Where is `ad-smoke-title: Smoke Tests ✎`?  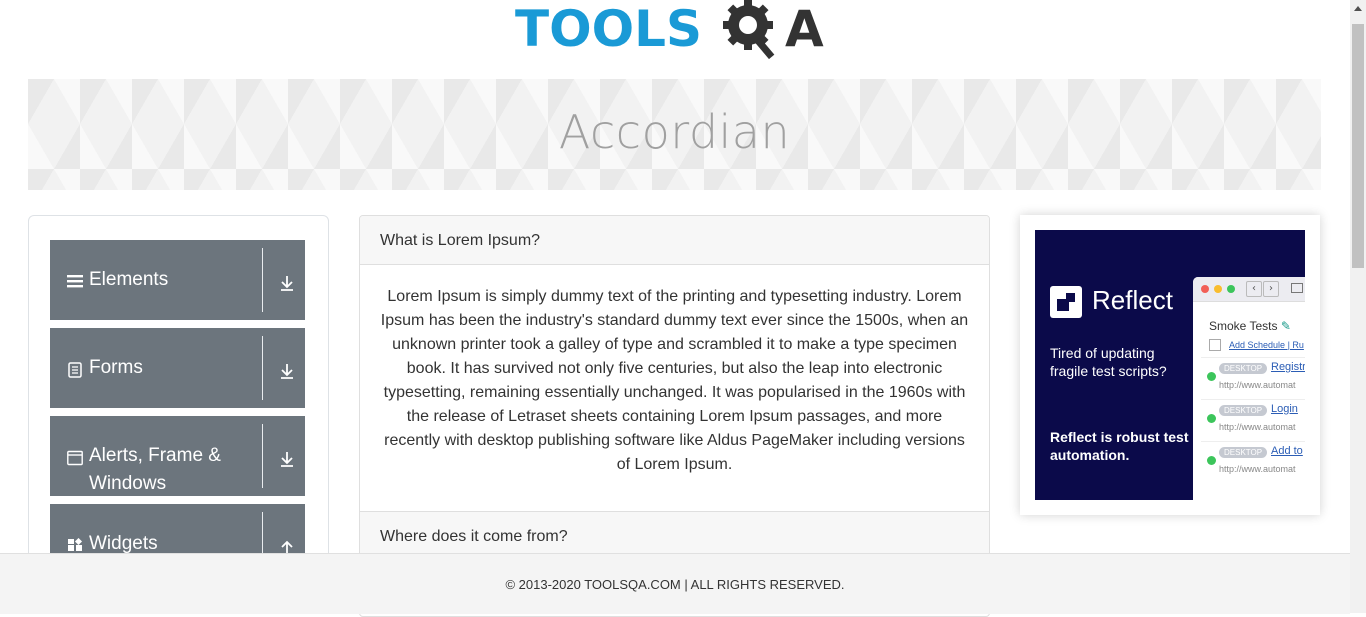 ad-smoke-title: Smoke Tests ✎ is located at coordinates (1250, 326).